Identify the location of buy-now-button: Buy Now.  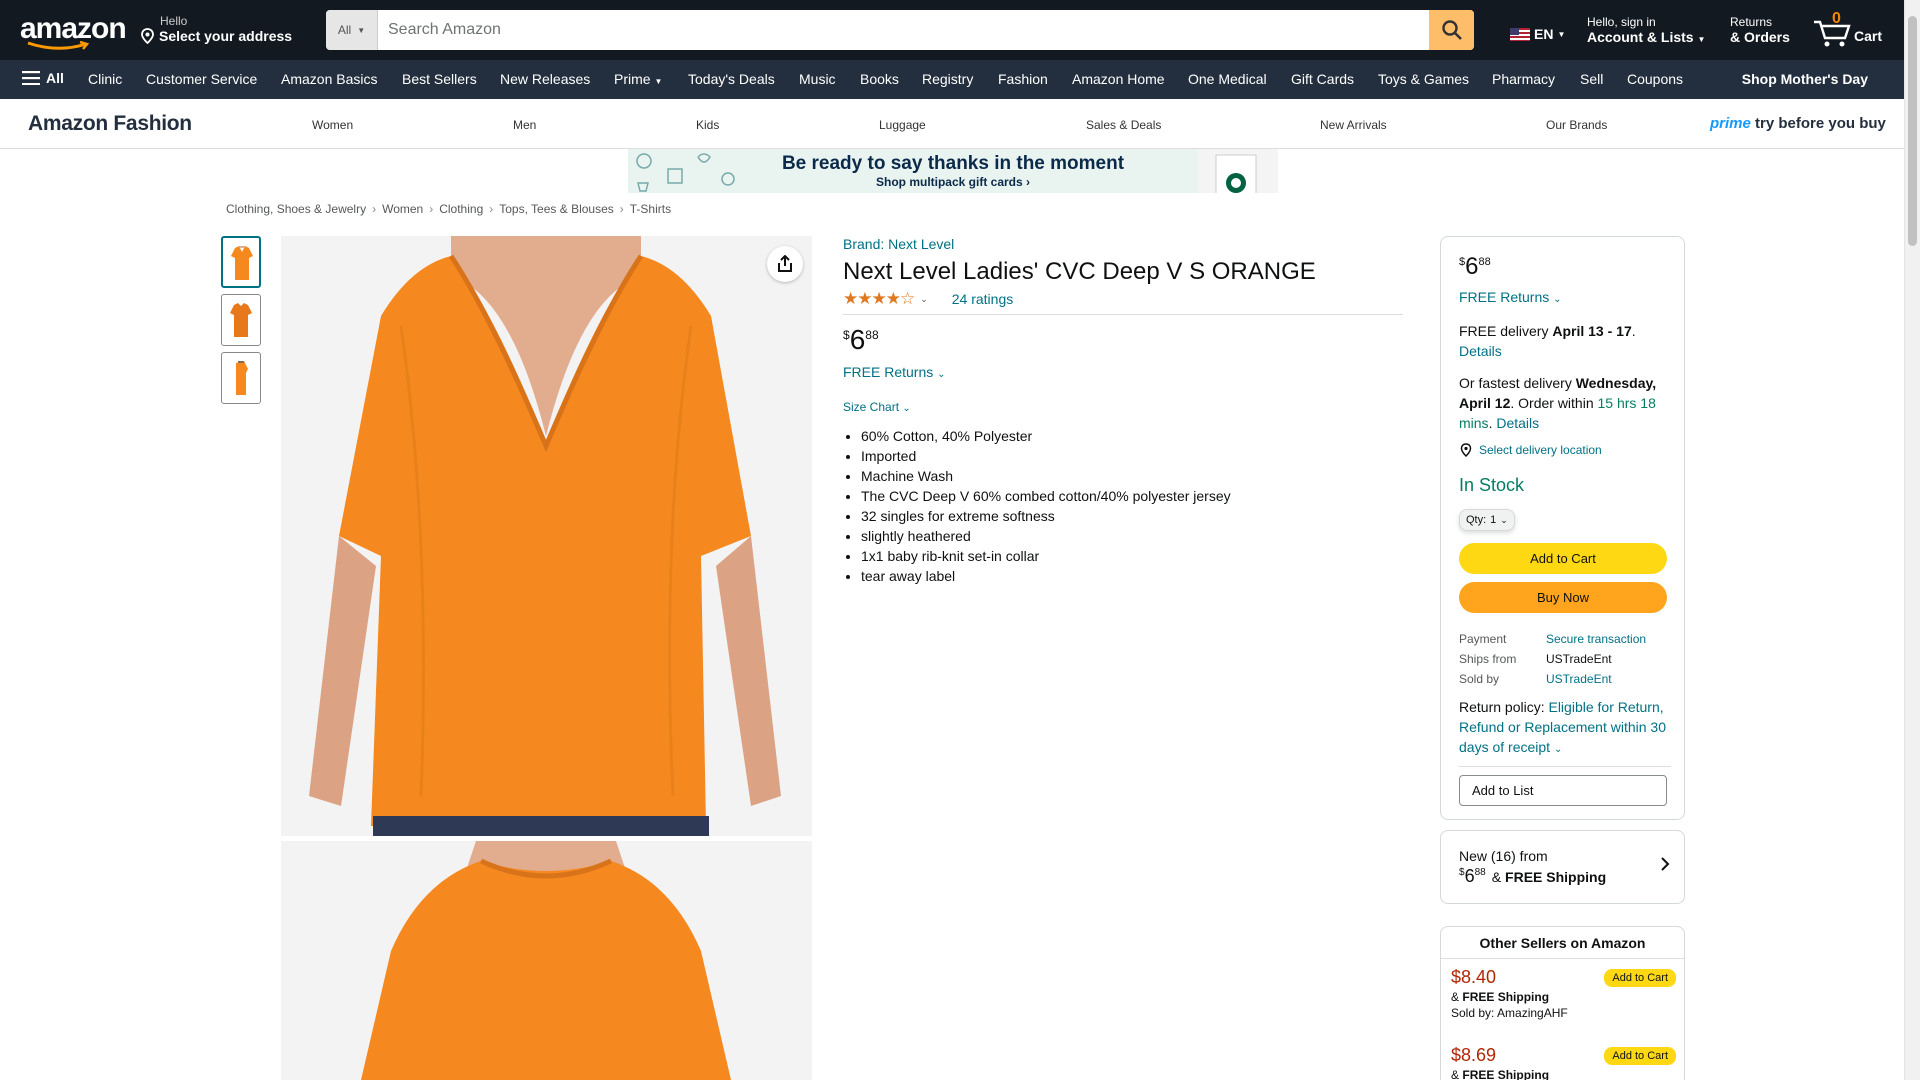
(1563, 597).